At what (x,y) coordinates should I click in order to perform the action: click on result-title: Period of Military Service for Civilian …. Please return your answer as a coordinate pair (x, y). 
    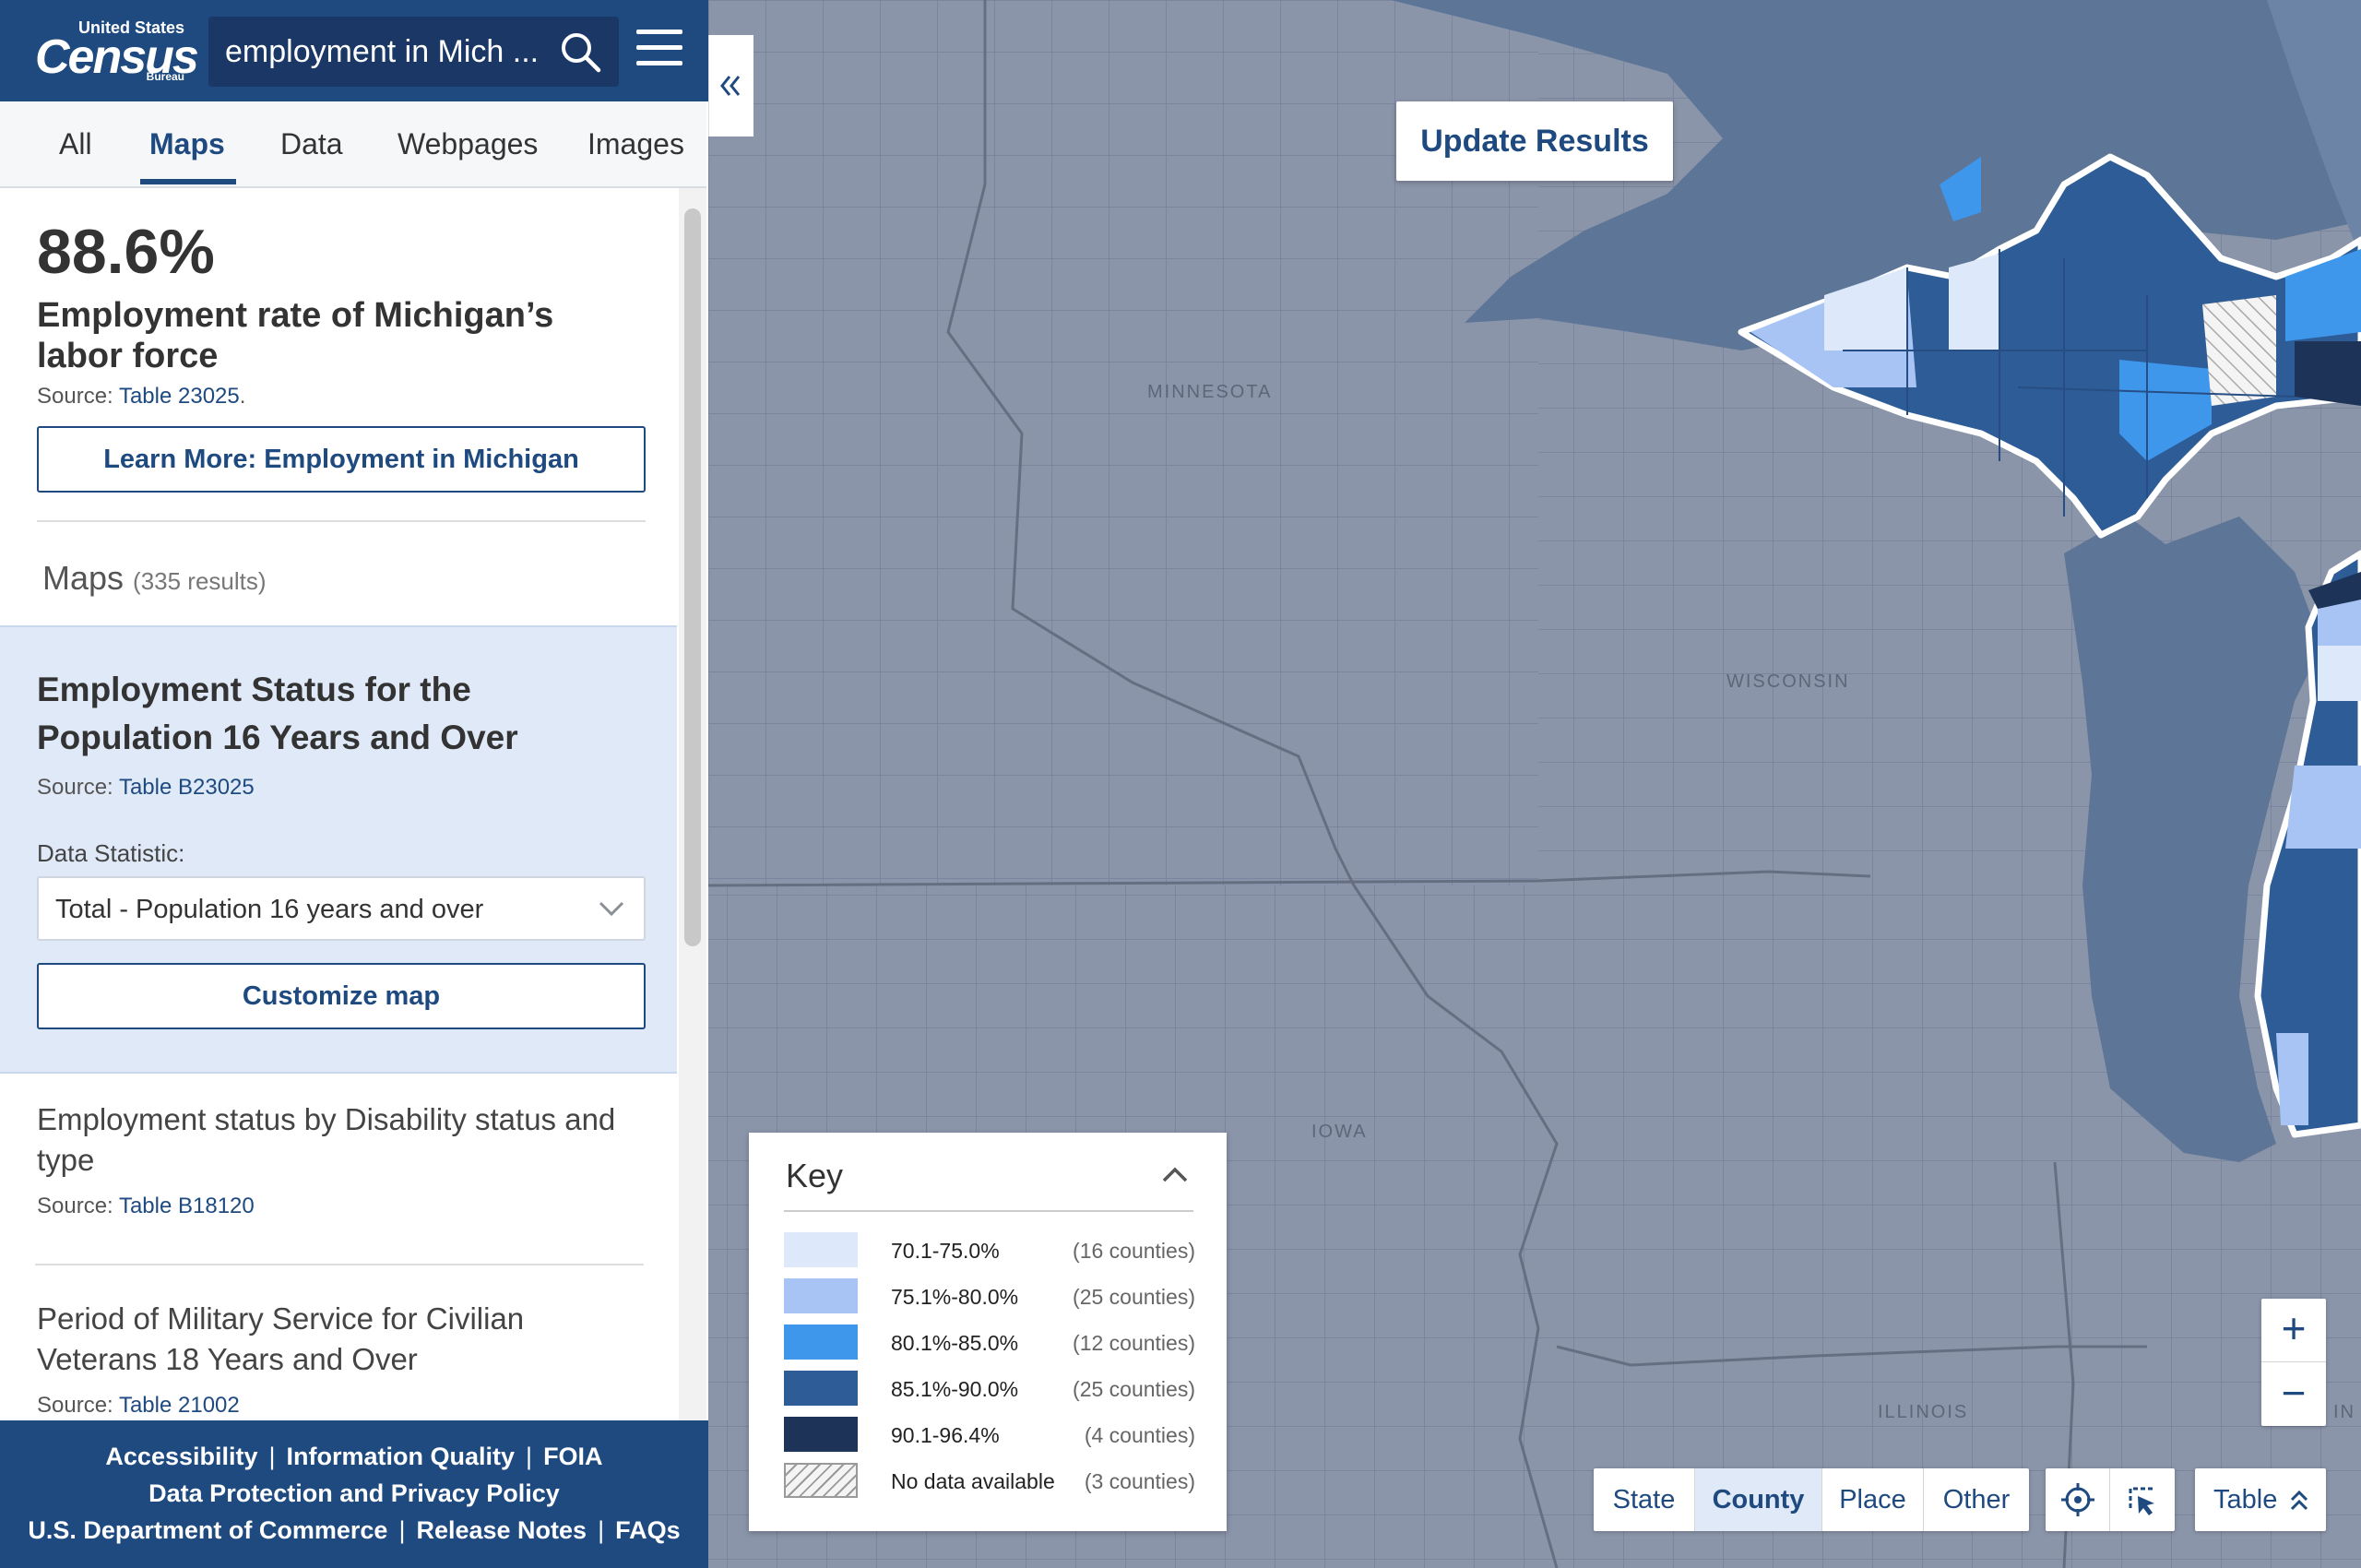
    Looking at the image, I should click on (281, 1338).